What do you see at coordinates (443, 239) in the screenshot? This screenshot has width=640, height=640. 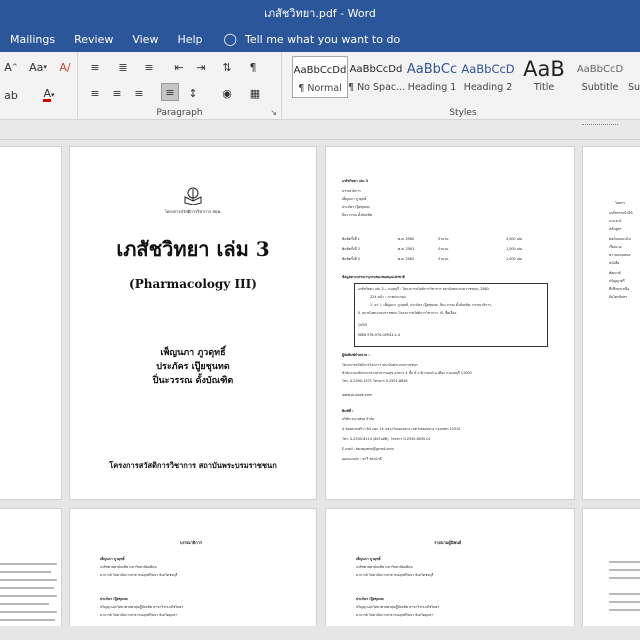 I see `print-1-qty-label: จำนวน` at bounding box center [443, 239].